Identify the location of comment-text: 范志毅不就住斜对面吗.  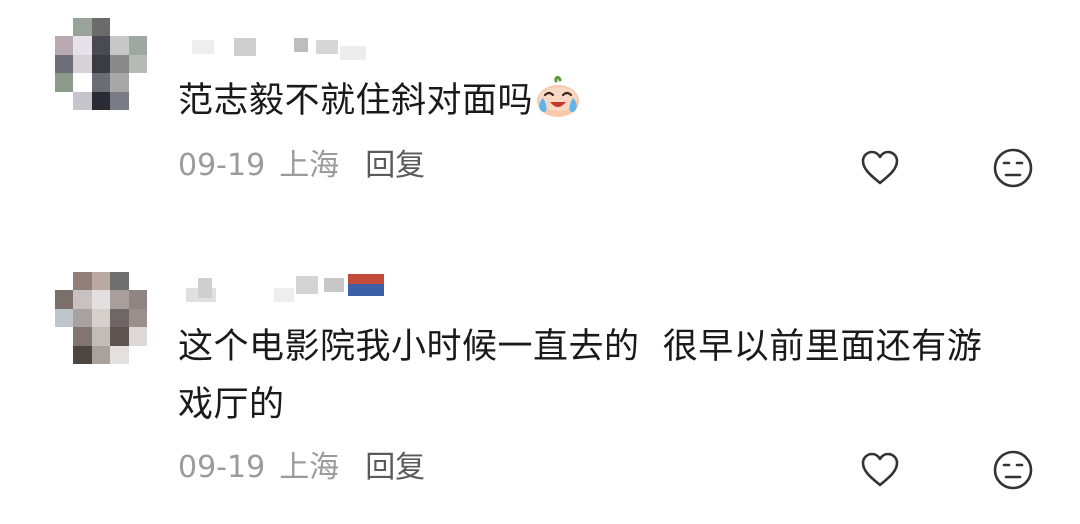
(613, 104).